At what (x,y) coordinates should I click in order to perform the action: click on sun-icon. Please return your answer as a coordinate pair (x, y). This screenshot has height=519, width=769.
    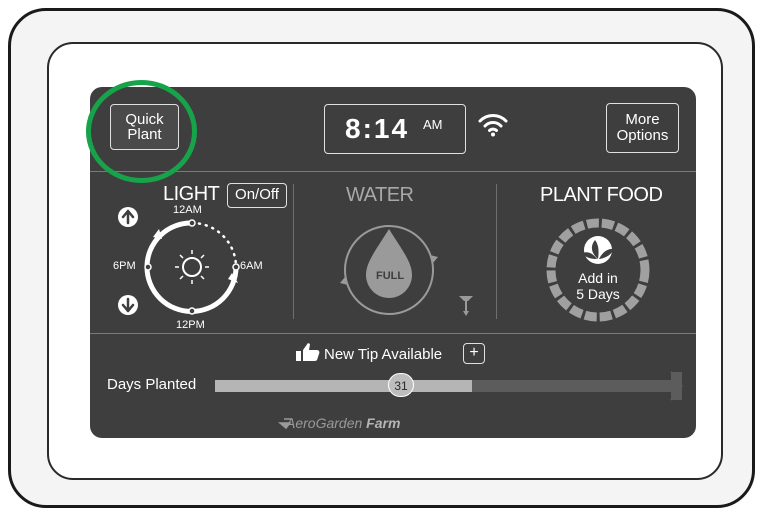
    Looking at the image, I should click on (192, 267).